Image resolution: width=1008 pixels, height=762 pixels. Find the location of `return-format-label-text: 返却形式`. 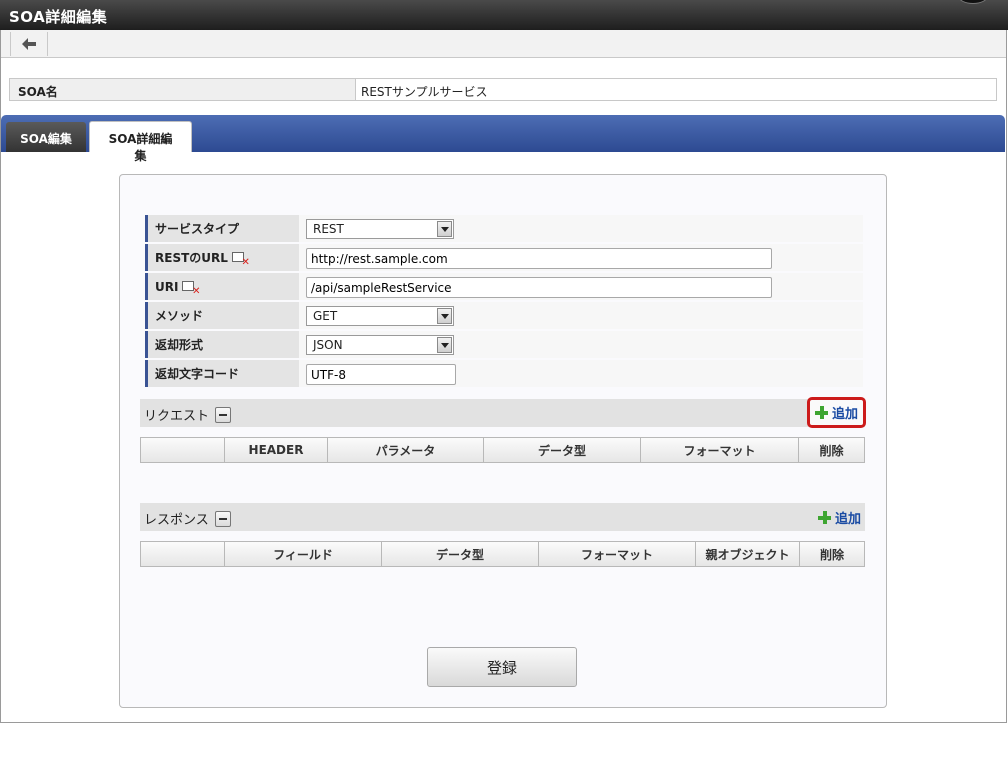

return-format-label-text: 返却形式 is located at coordinates (179, 345).